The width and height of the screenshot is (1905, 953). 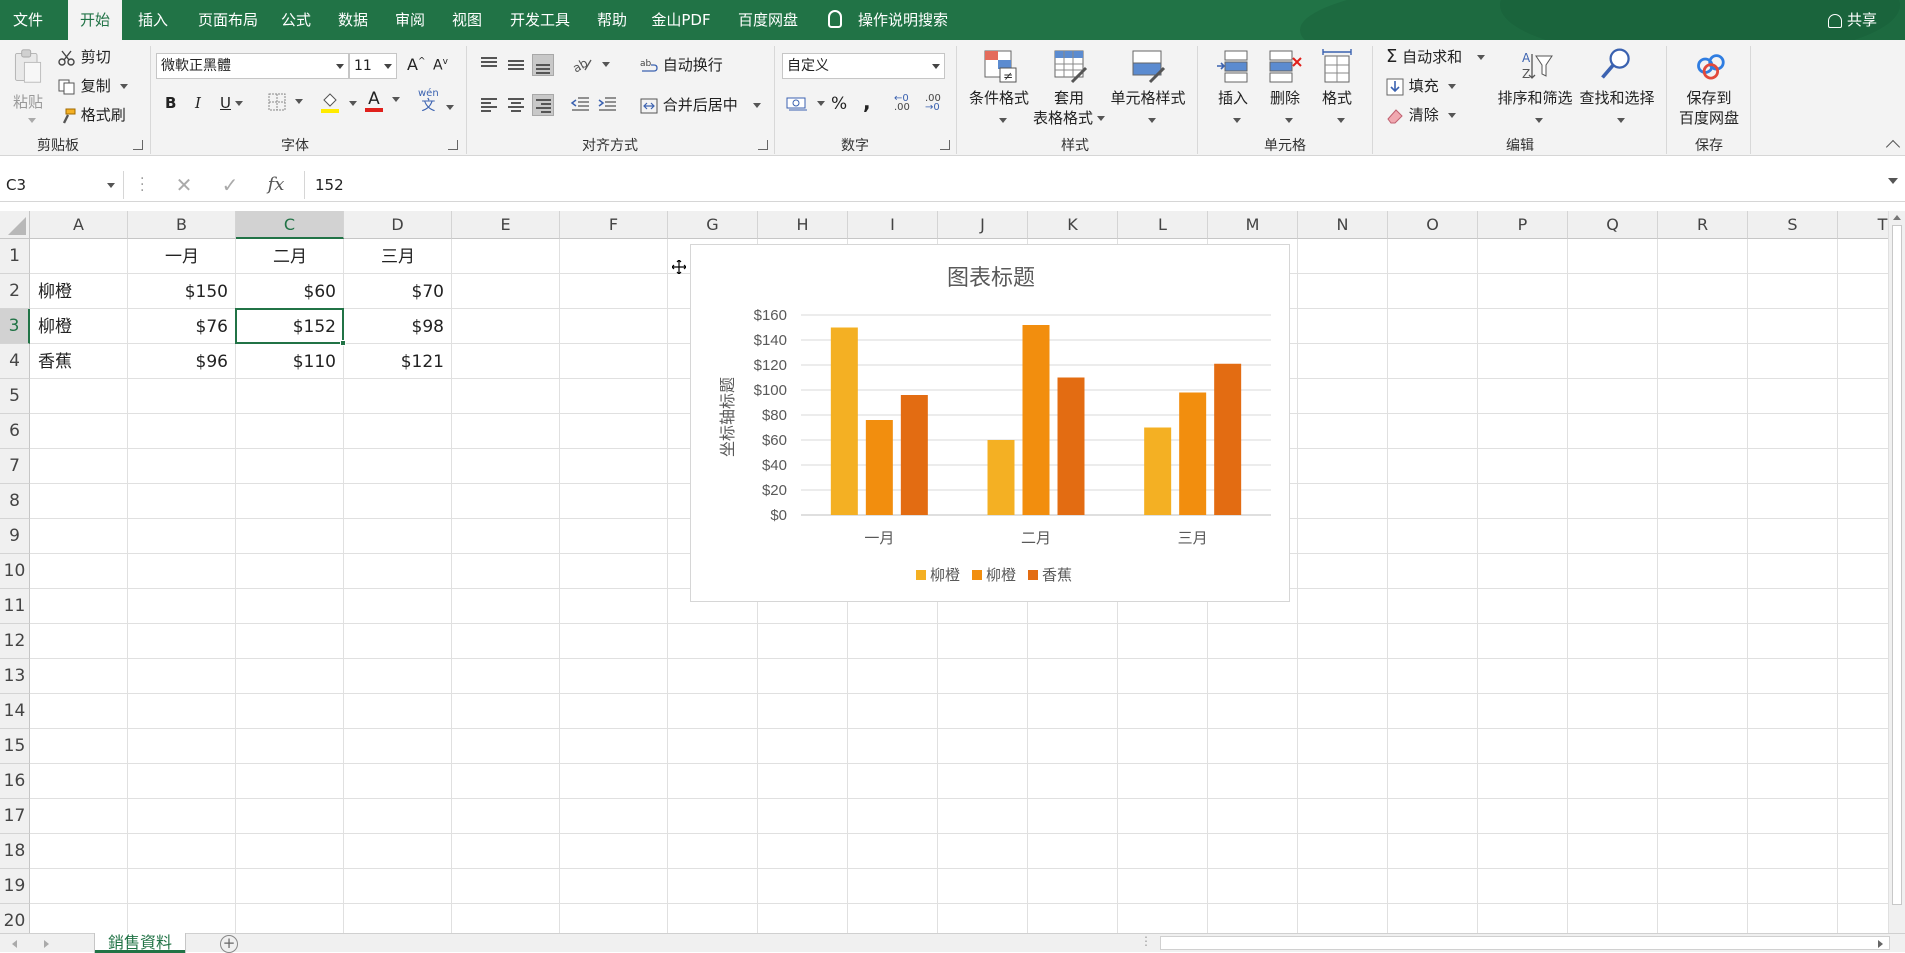 What do you see at coordinates (182, 225) in the screenshot?
I see `column-header-B: B` at bounding box center [182, 225].